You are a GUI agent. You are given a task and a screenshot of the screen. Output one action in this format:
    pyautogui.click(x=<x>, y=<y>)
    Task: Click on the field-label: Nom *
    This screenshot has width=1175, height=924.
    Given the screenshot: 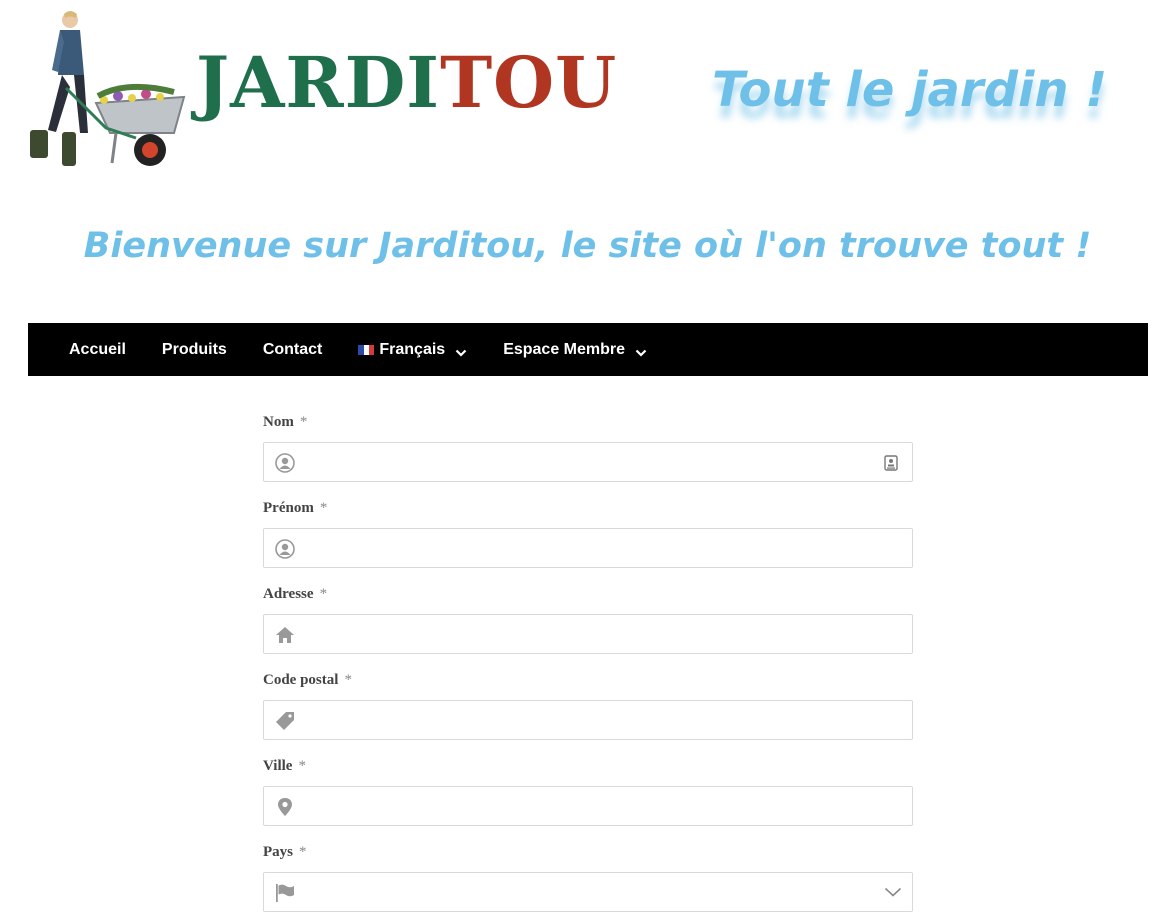 What is the action you would take?
    pyautogui.click(x=285, y=422)
    